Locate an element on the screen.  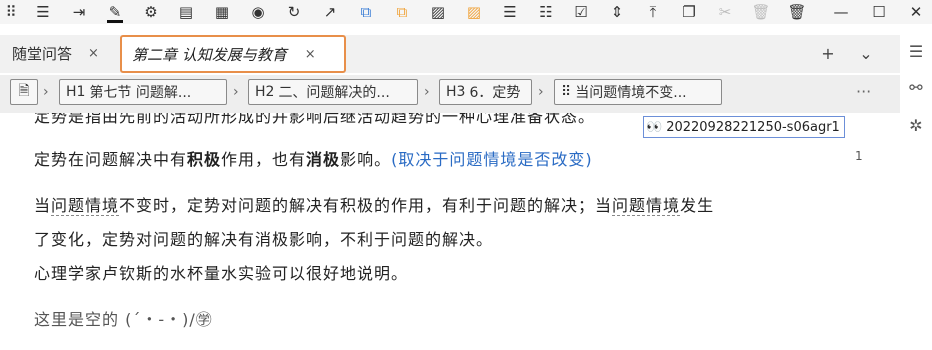
heading-level: H3 is located at coordinates (456, 92).